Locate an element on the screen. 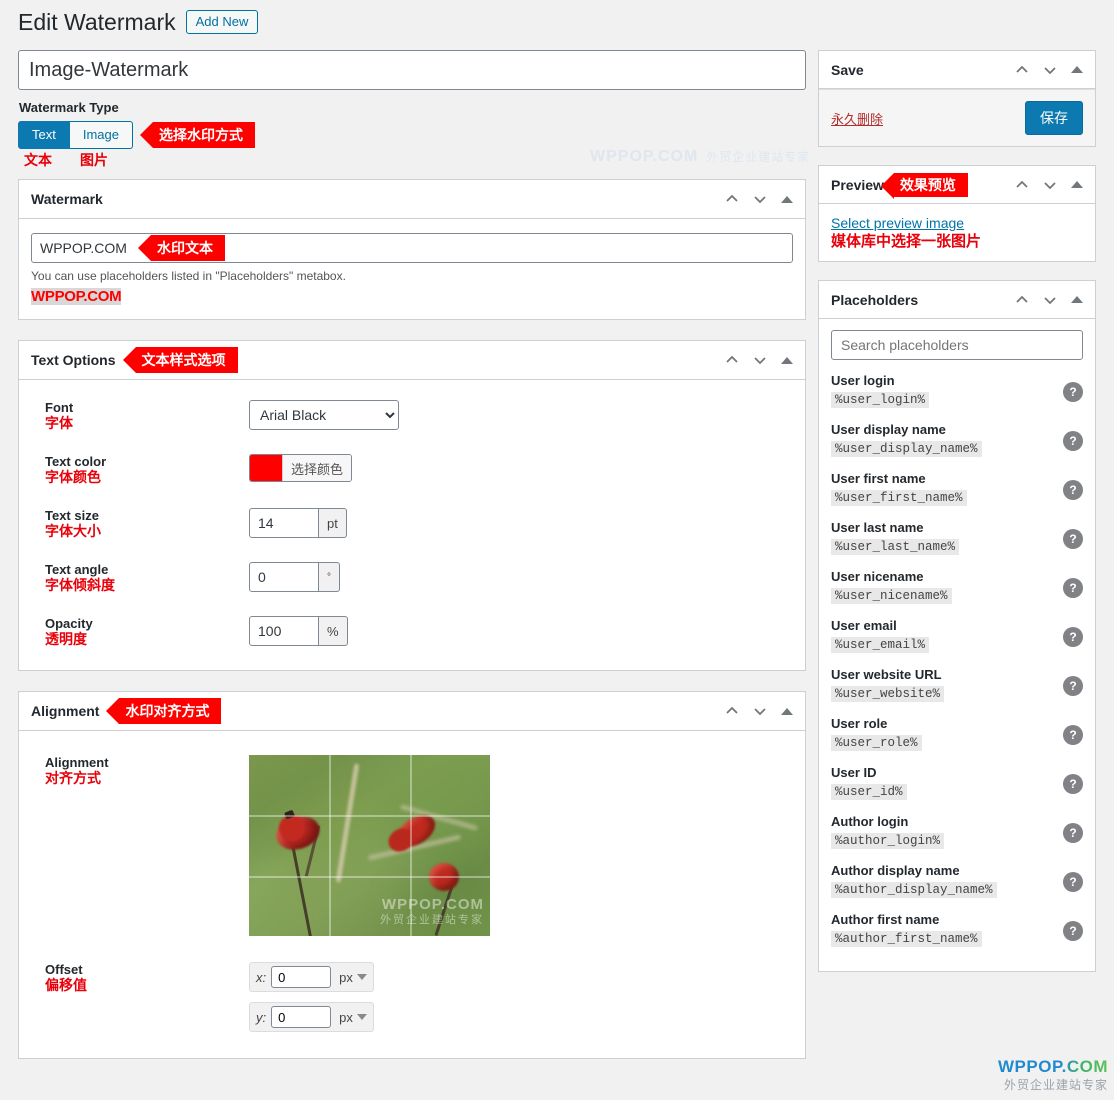 The height and width of the screenshot is (1100, 1114). placeholder-name: User first name is located at coordinates (878, 478).